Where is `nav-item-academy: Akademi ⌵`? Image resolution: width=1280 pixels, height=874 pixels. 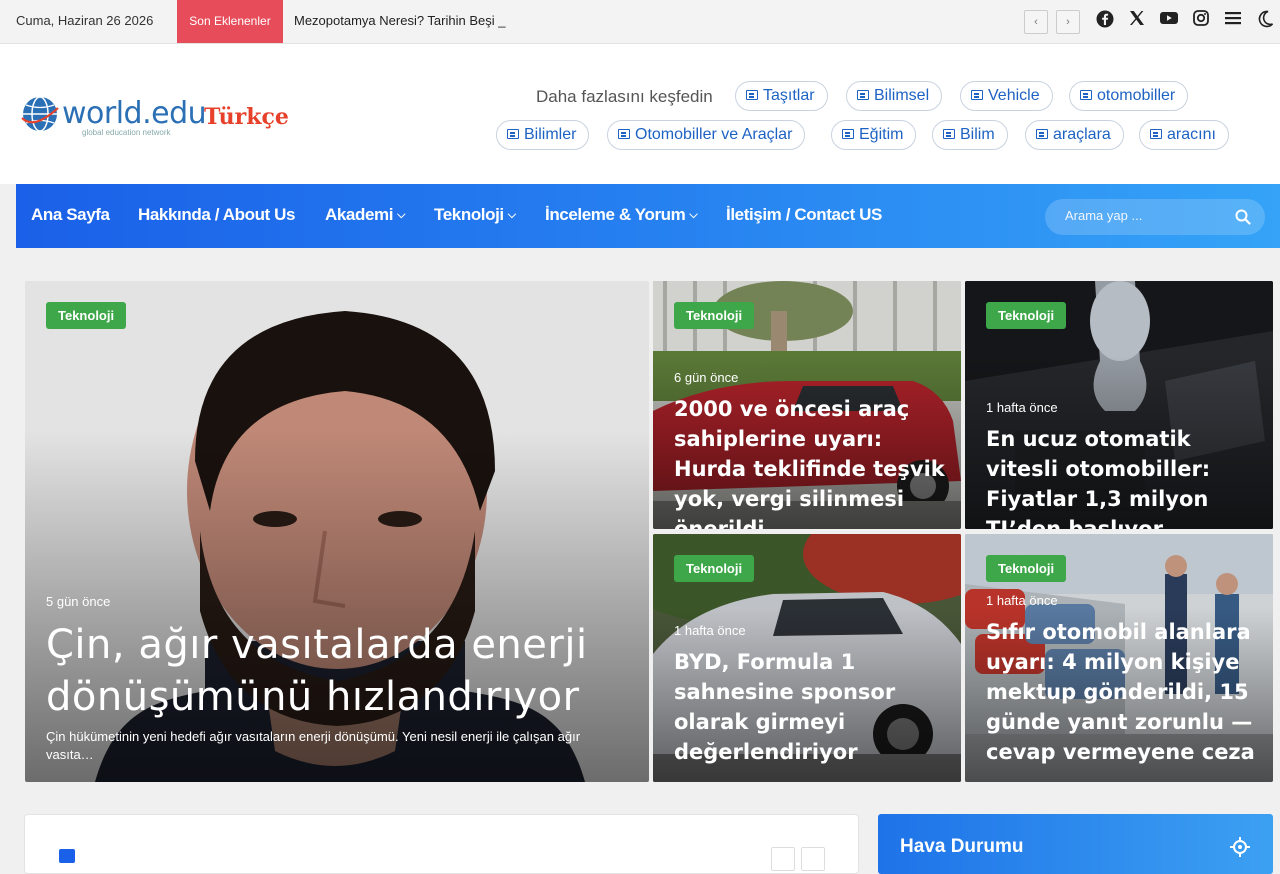
nav-item-academy: Akademi ⌵ is located at coordinates (365, 215).